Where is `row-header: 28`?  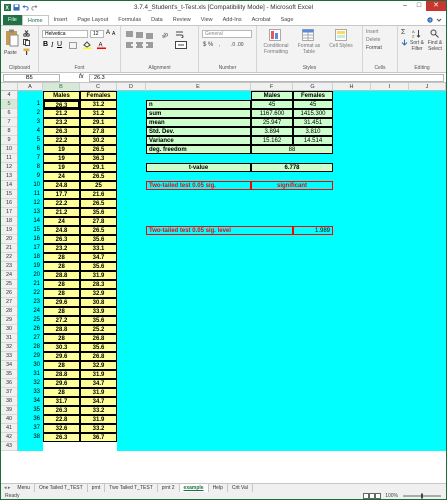
row-header: 28 is located at coordinates (9, 311).